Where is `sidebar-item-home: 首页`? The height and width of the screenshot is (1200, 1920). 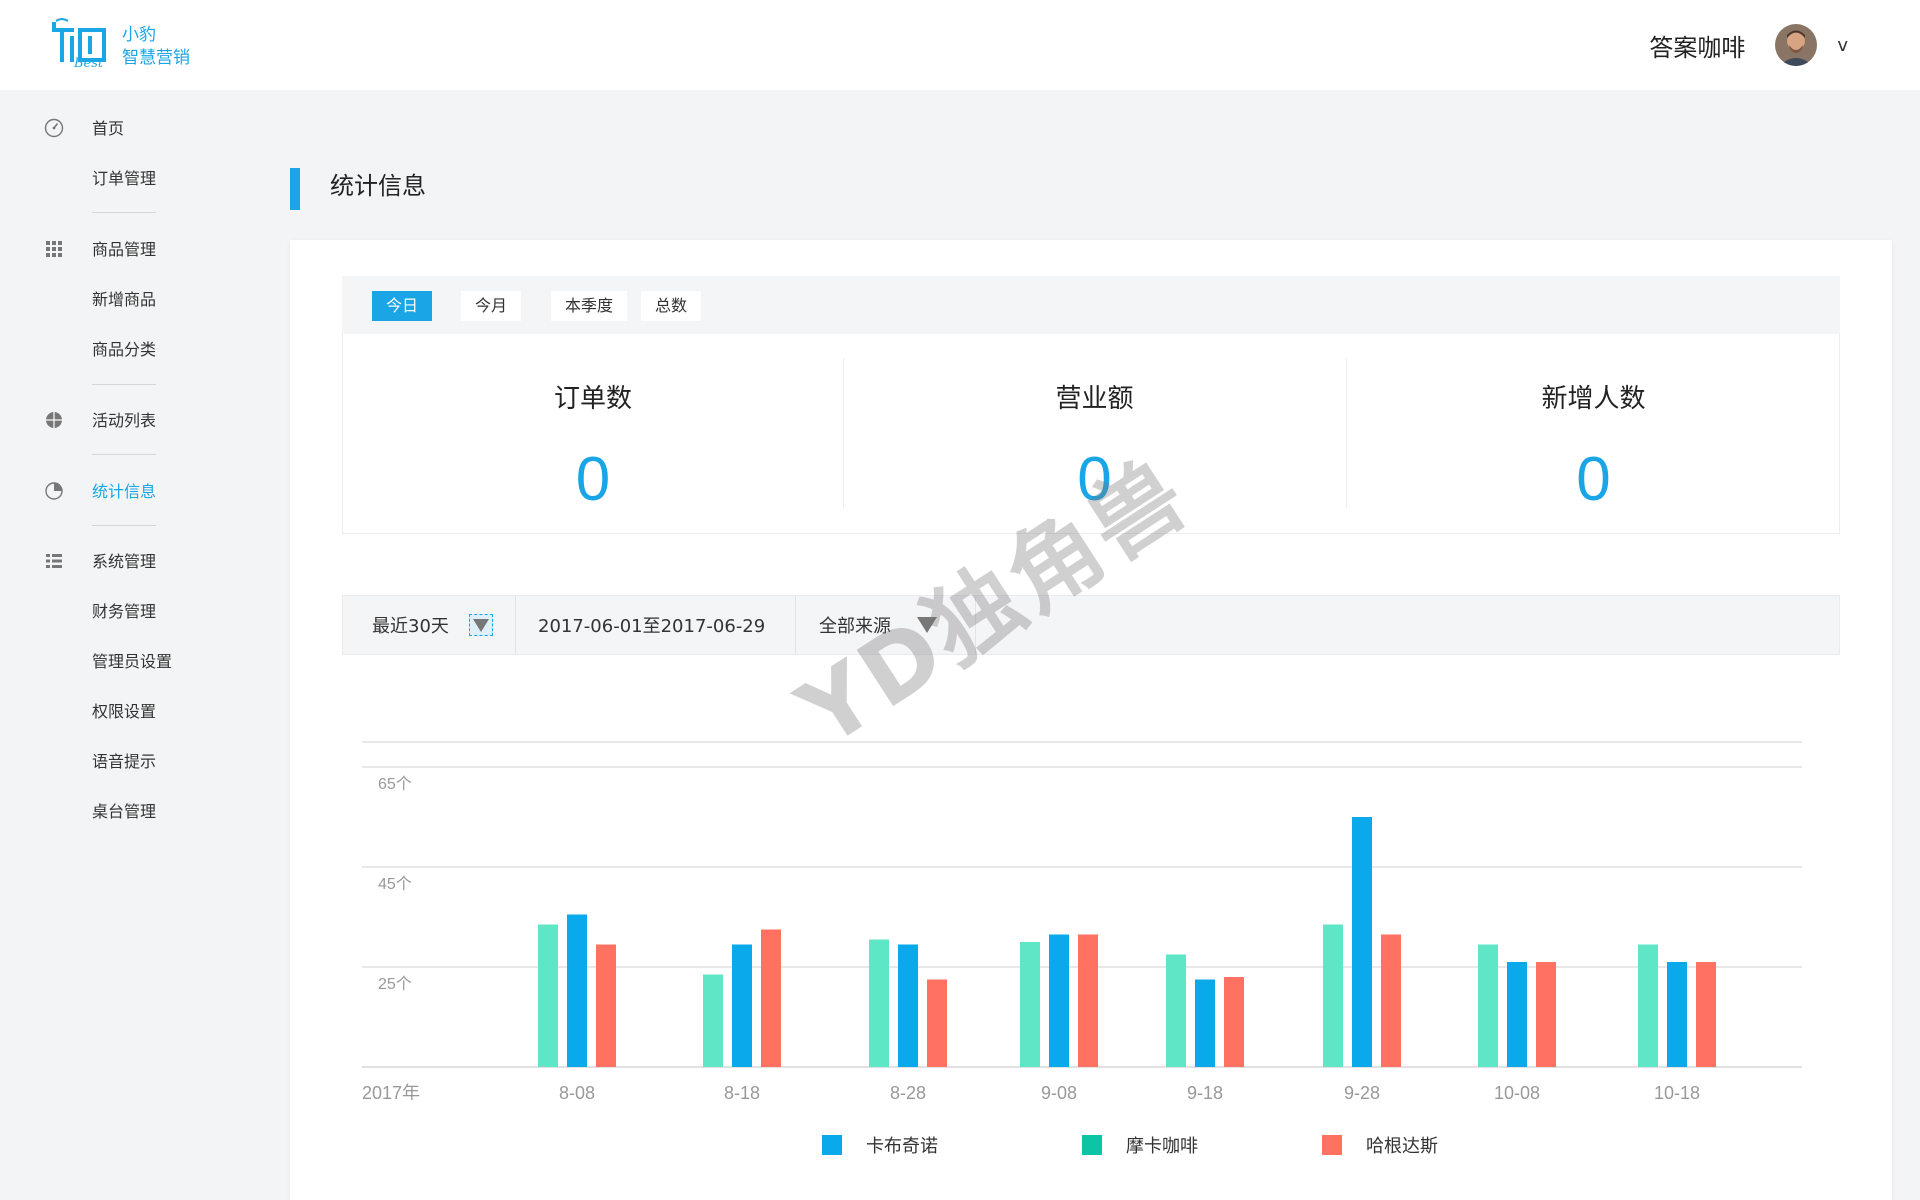 sidebar-item-home: 首页 is located at coordinates (120, 127).